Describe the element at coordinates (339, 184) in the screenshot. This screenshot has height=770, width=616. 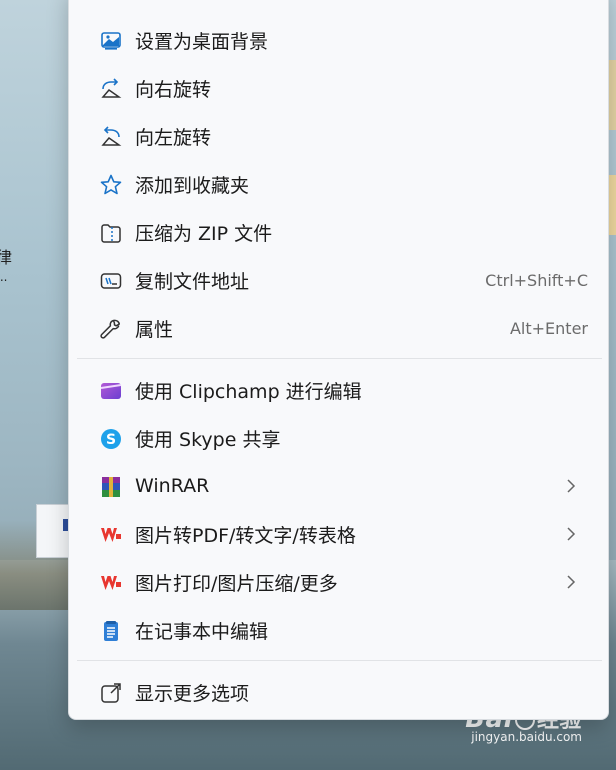
I see `menu-item-add-favorites: 添加到收藏夹` at that location.